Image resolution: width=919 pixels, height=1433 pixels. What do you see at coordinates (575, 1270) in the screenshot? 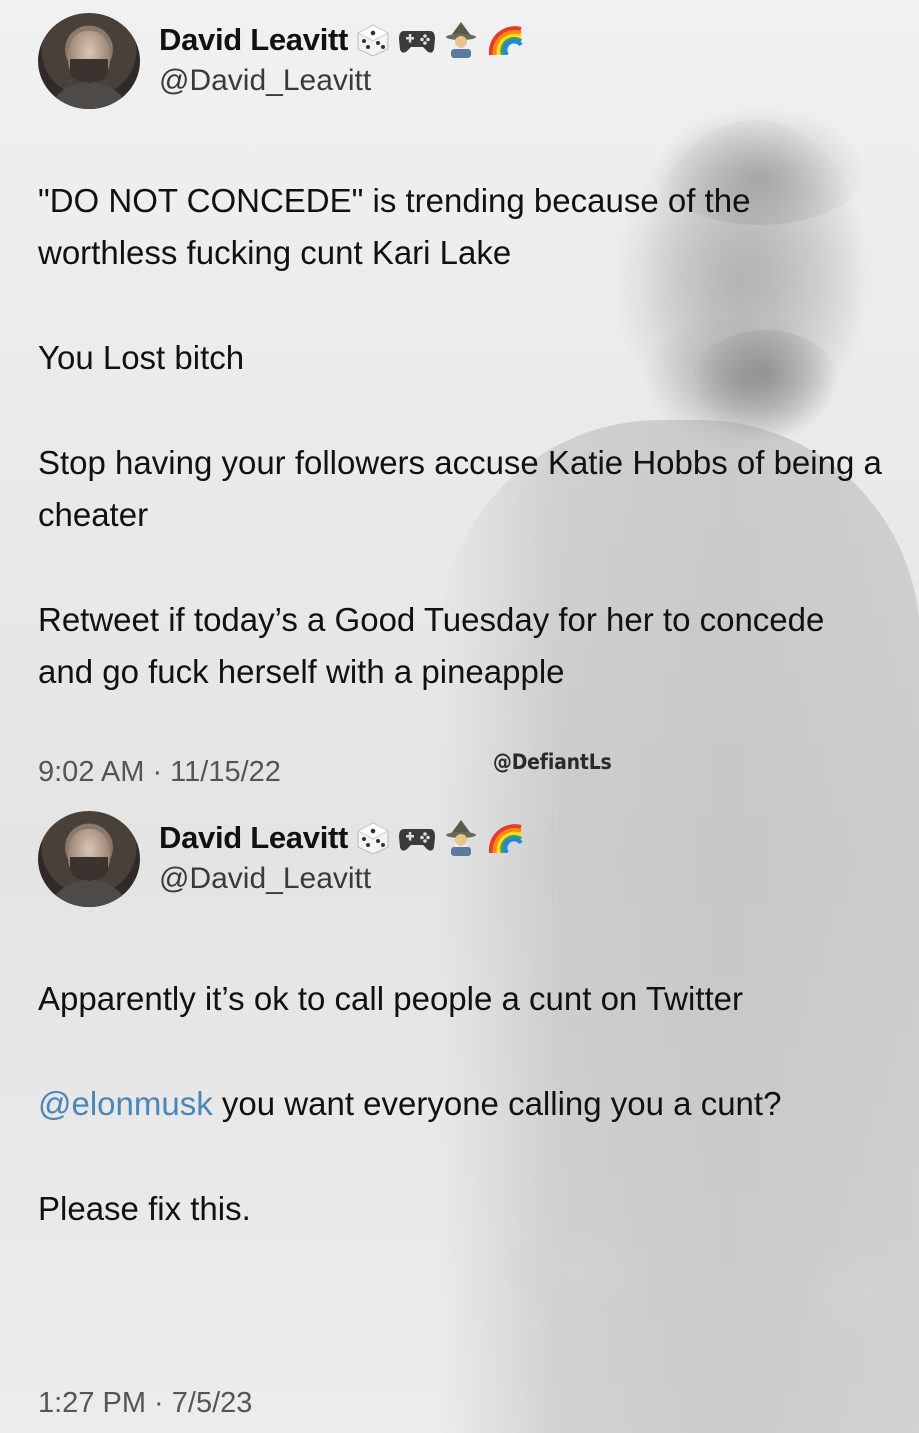
I see `background-figure-left-hand` at bounding box center [575, 1270].